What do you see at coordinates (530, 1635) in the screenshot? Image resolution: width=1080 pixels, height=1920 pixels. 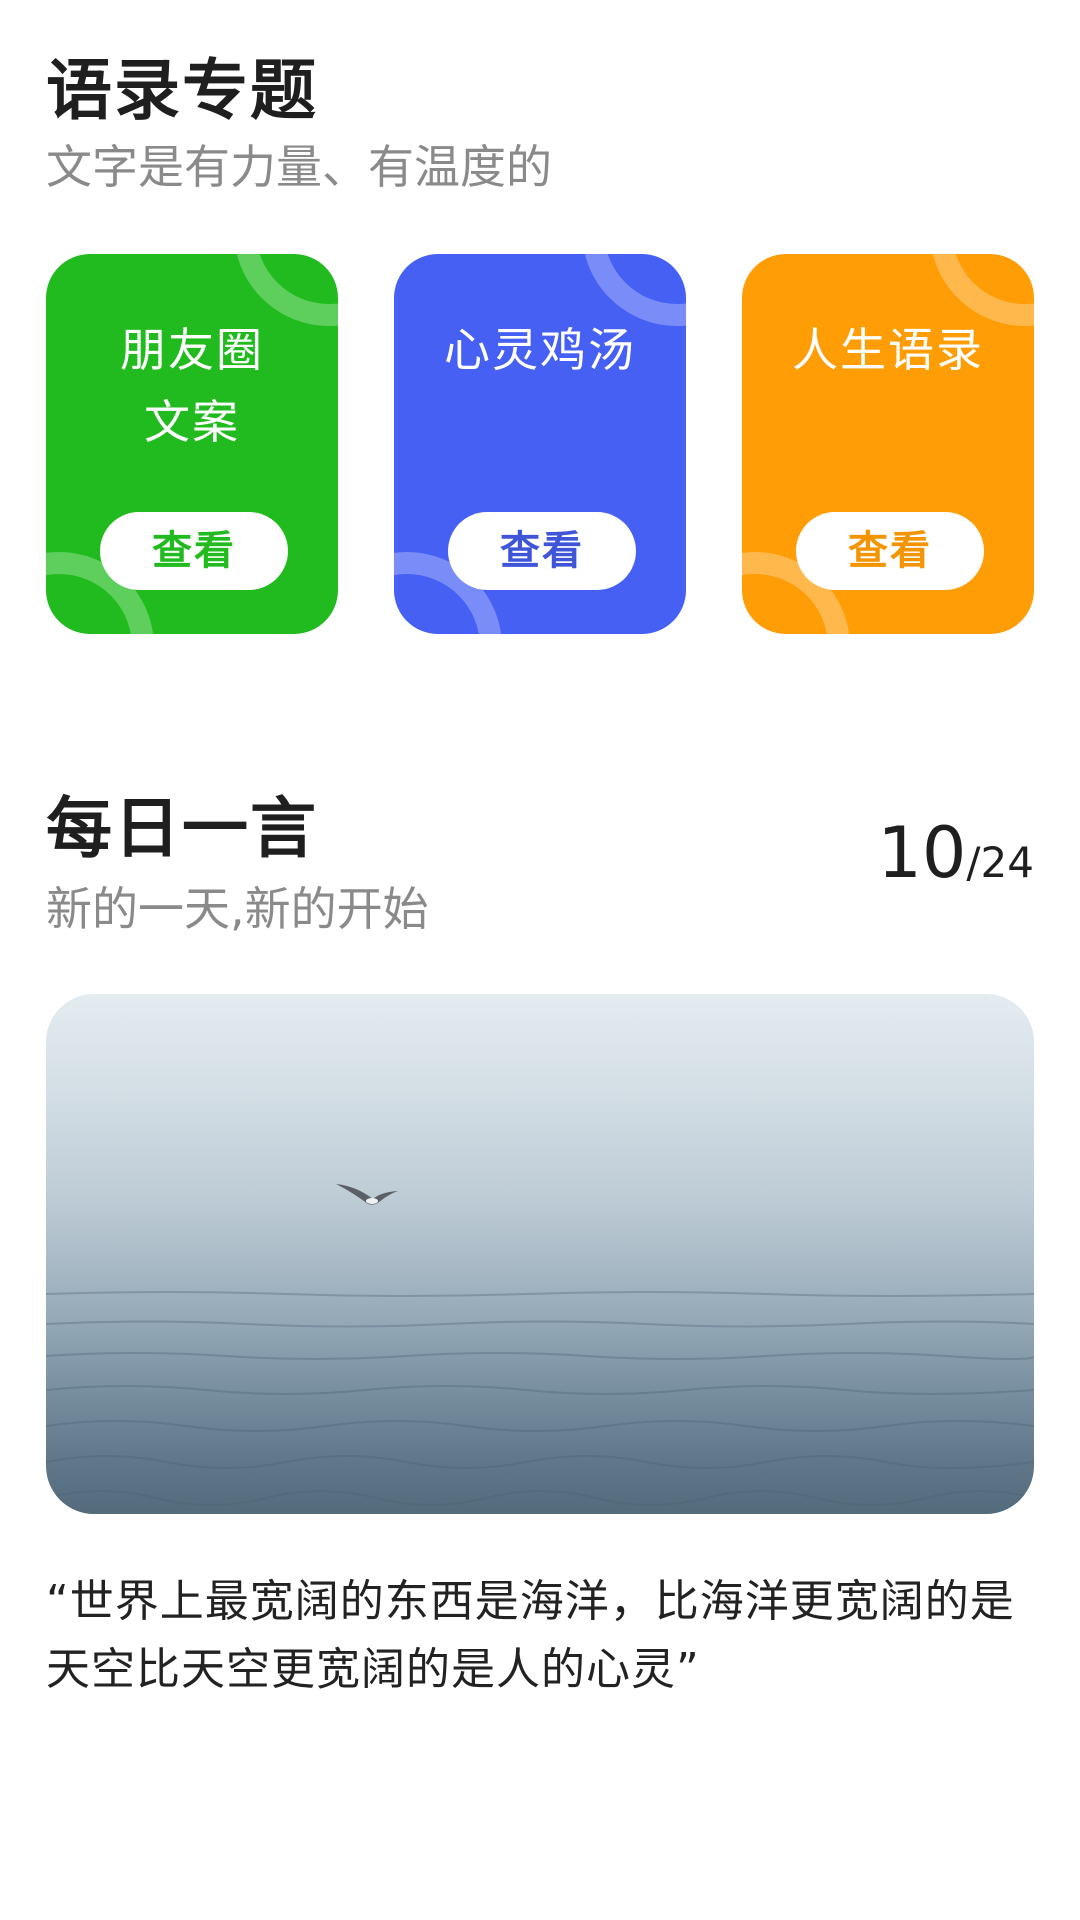 I see `daily-quote: “世界上最宽阔的东西是海洋，比海洋更宽阔的是天空比天空更宽阔的是人的心灵”` at bounding box center [530, 1635].